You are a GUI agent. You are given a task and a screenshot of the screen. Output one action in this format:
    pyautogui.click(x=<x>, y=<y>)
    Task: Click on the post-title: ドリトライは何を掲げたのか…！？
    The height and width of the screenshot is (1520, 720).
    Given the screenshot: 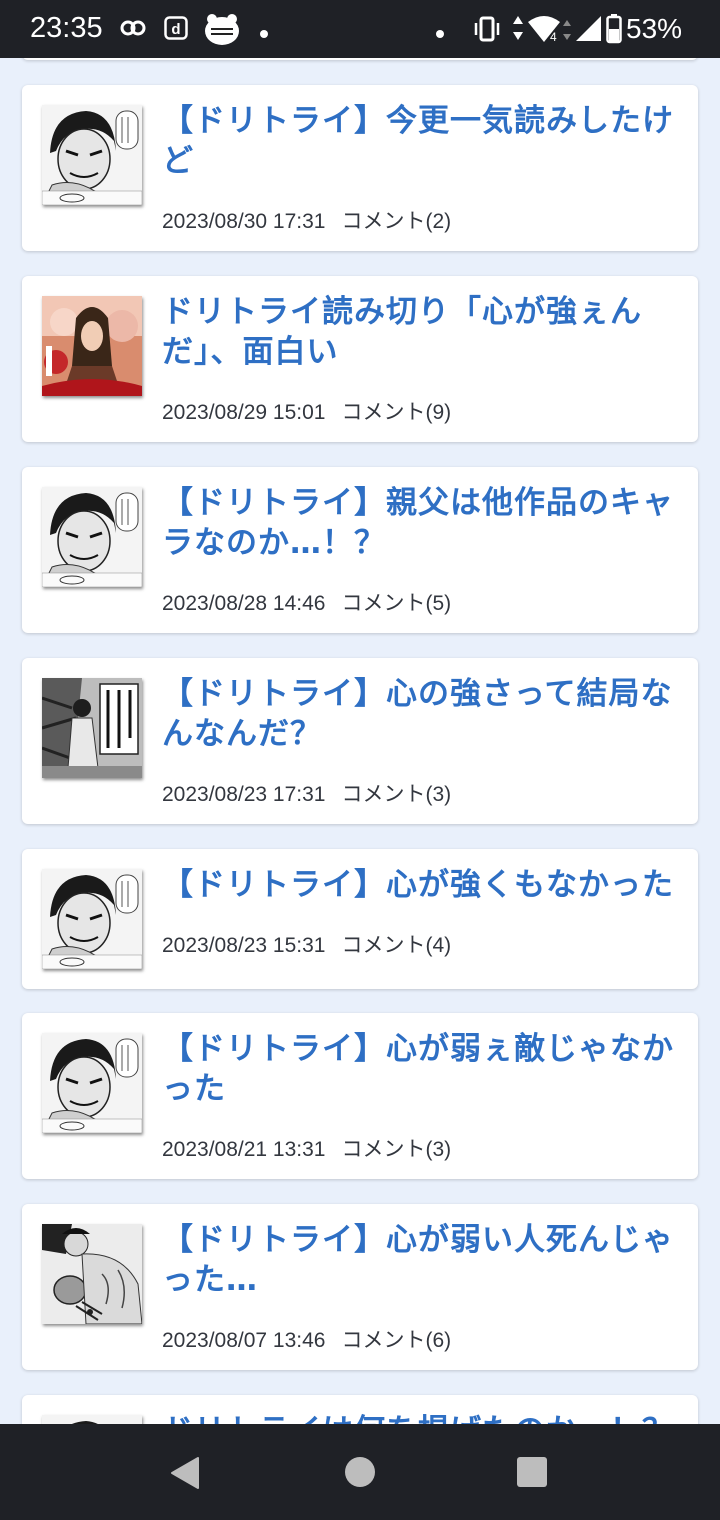 What is the action you would take?
    pyautogui.click(x=422, y=1417)
    